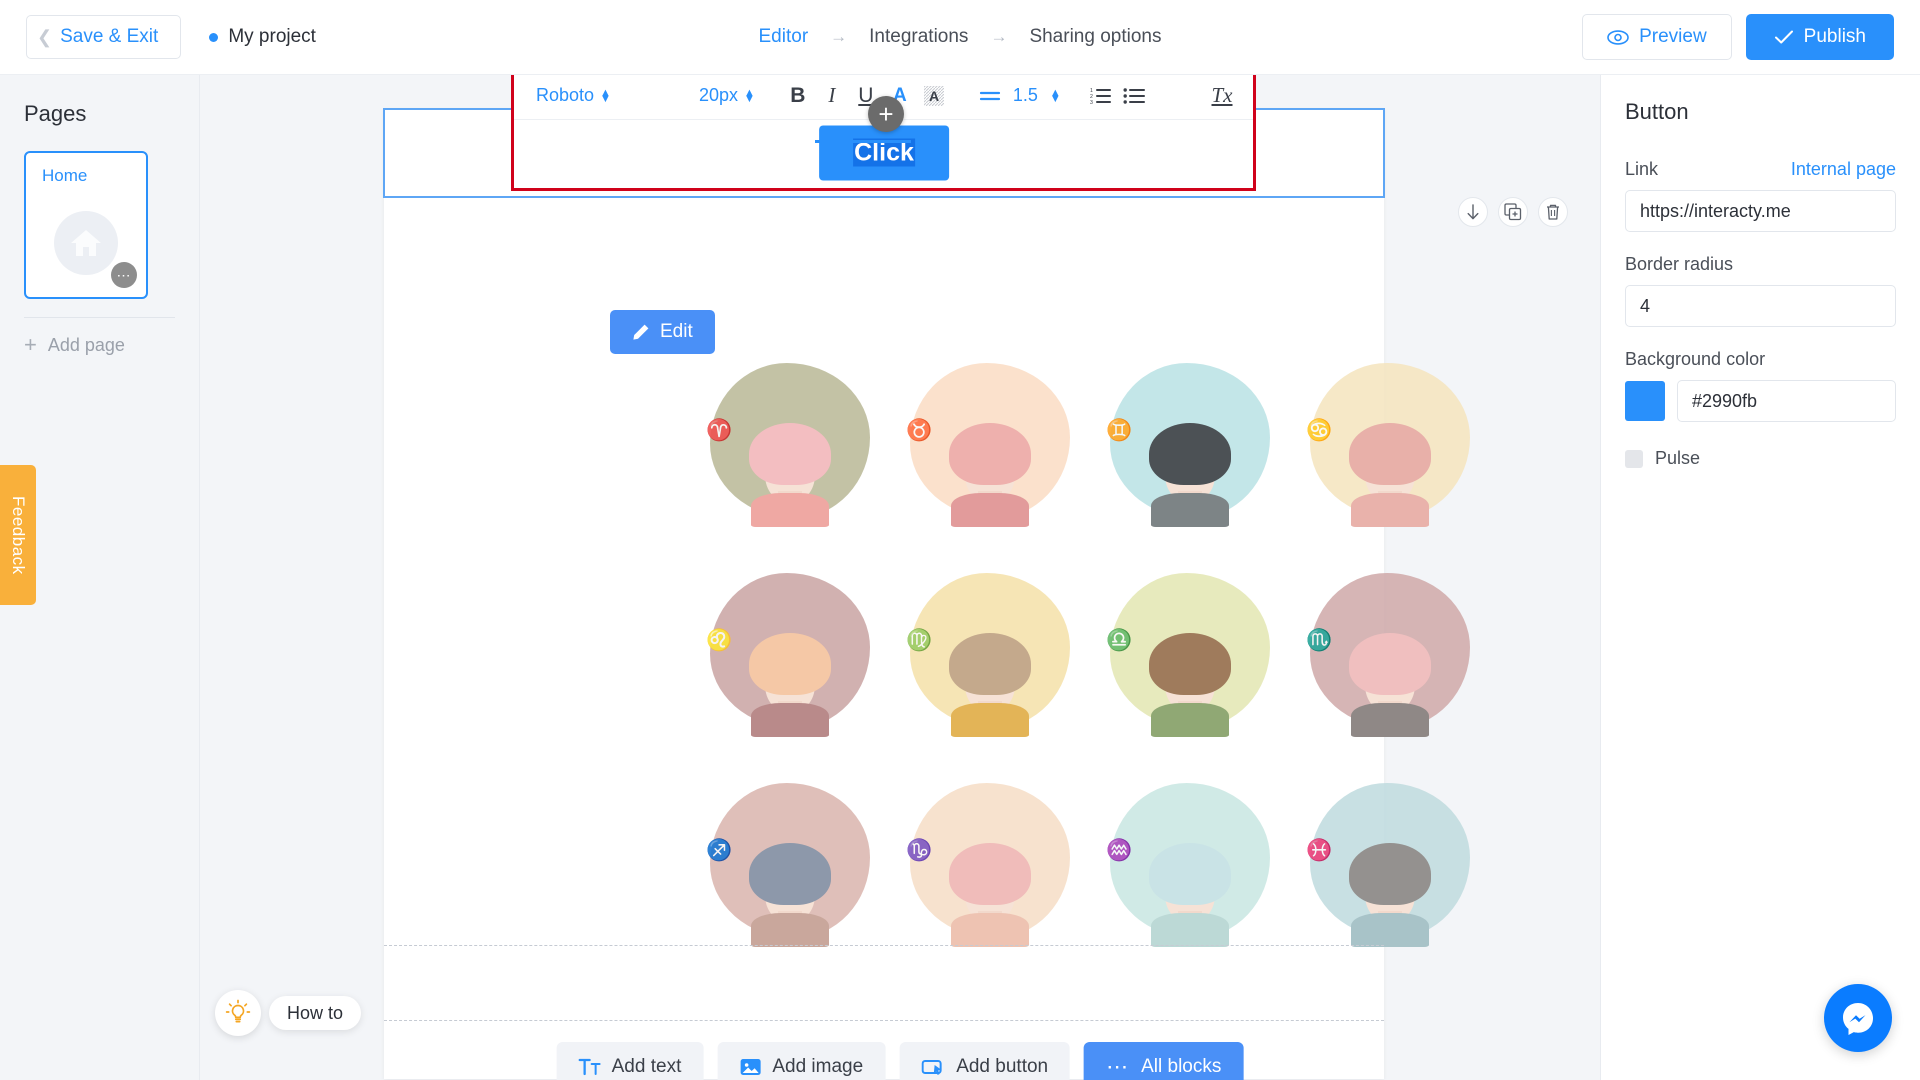  What do you see at coordinates (749, 95) in the screenshot?
I see `font-size-stepper-icon: ▲ ▼` at bounding box center [749, 95].